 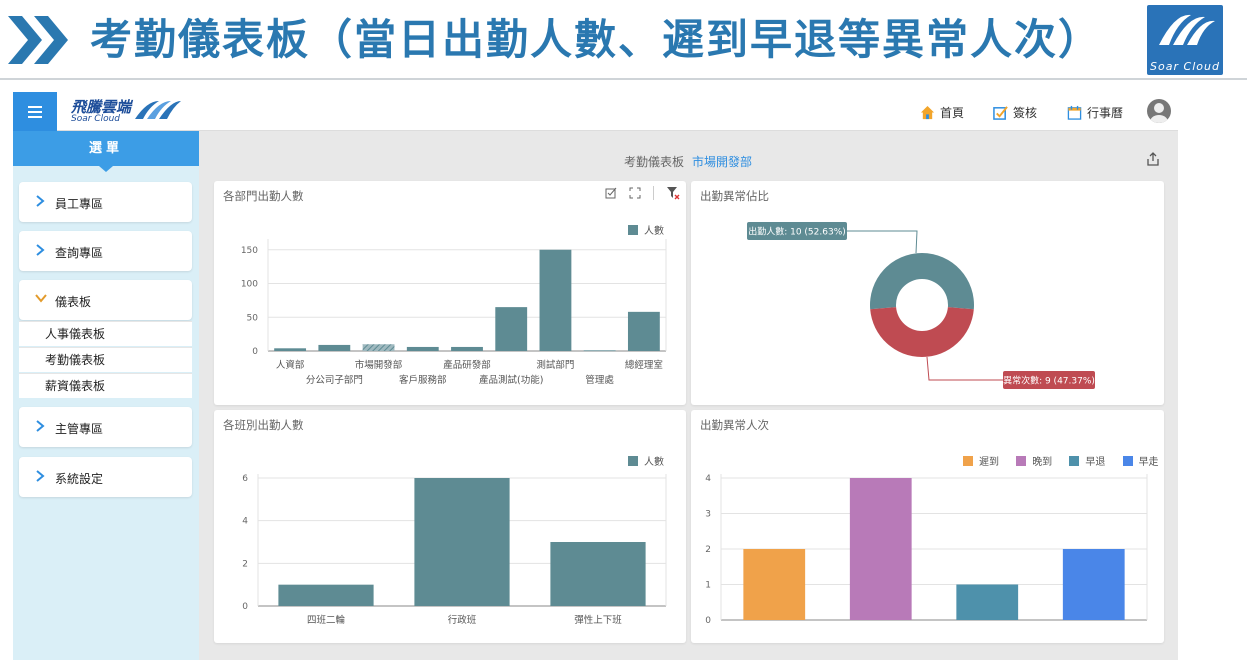 I want to click on sidebar-item-label: 員工專區, so click(x=79, y=204).